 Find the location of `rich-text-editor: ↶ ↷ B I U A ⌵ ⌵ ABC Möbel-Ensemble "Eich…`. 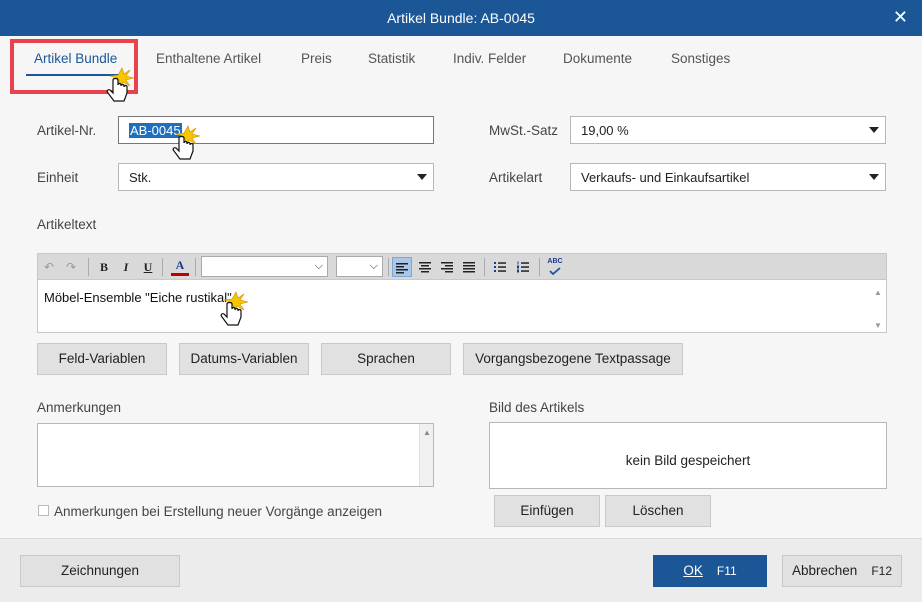

rich-text-editor: ↶ ↷ B I U A ⌵ ⌵ ABC Möbel-Ensemble "Eich… is located at coordinates (462, 293).